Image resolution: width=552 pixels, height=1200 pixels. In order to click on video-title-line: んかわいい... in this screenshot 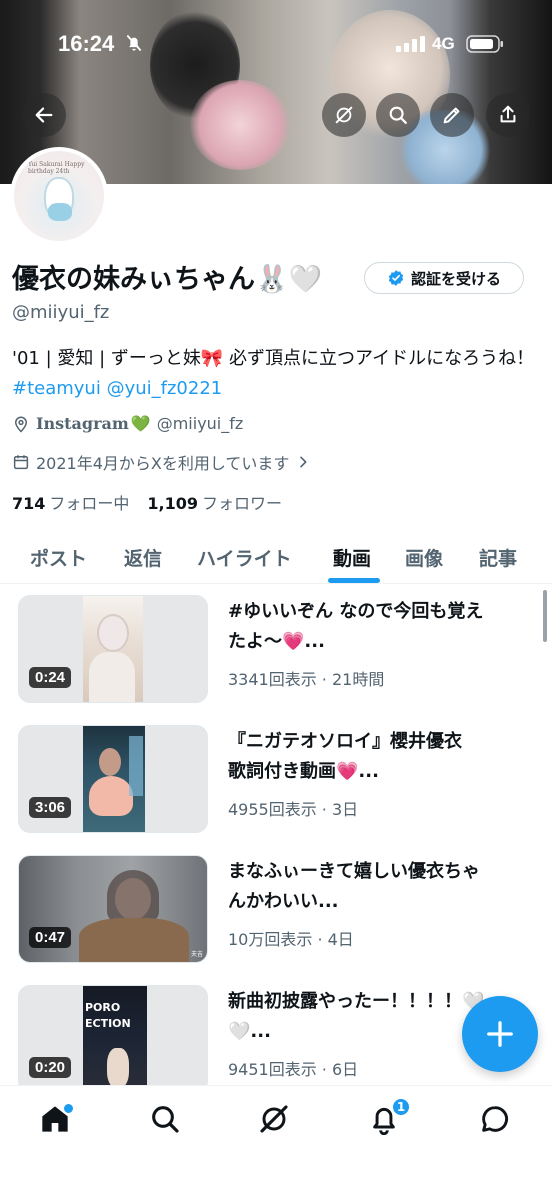, I will do `click(283, 901)`.